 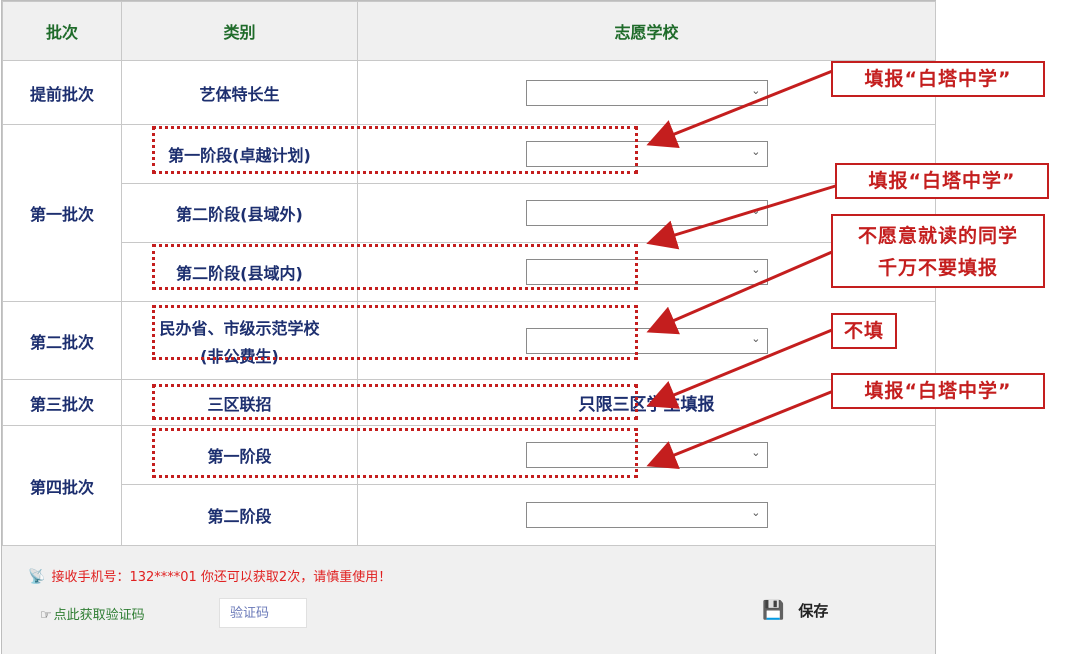 I want to click on callout-fill-baita-1: 填报“白塔中学”, so click(x=938, y=79).